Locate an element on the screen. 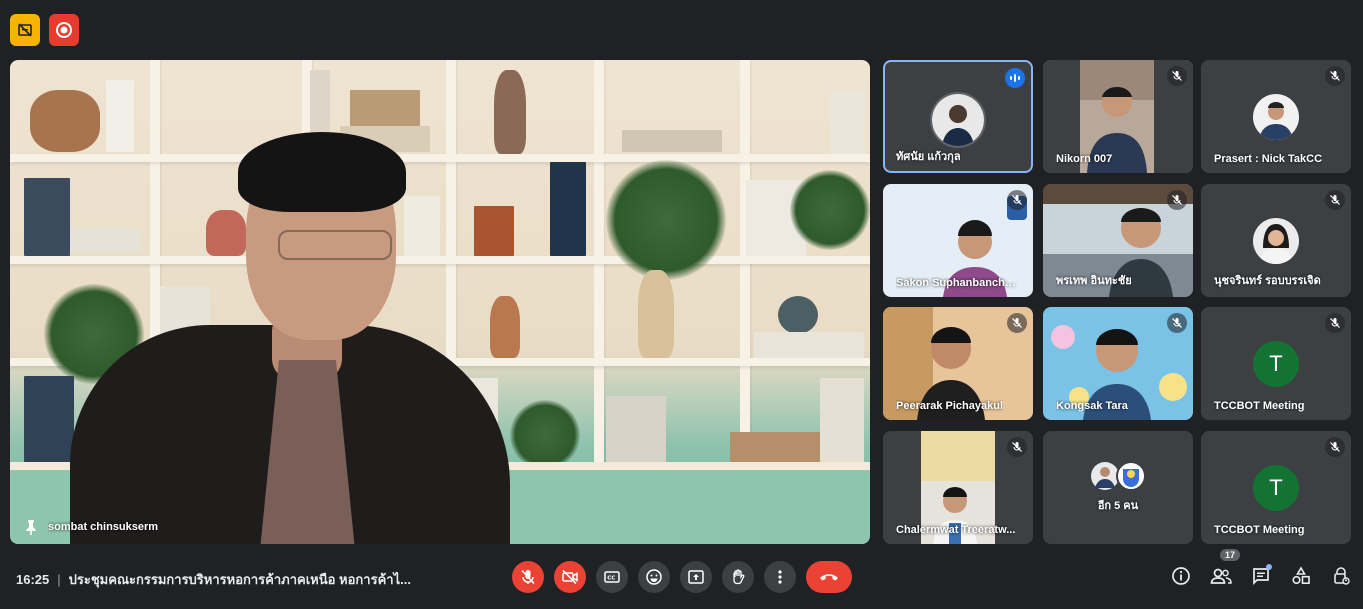  participant-name: Prasert : Nick TakCC is located at coordinates (1268, 159).